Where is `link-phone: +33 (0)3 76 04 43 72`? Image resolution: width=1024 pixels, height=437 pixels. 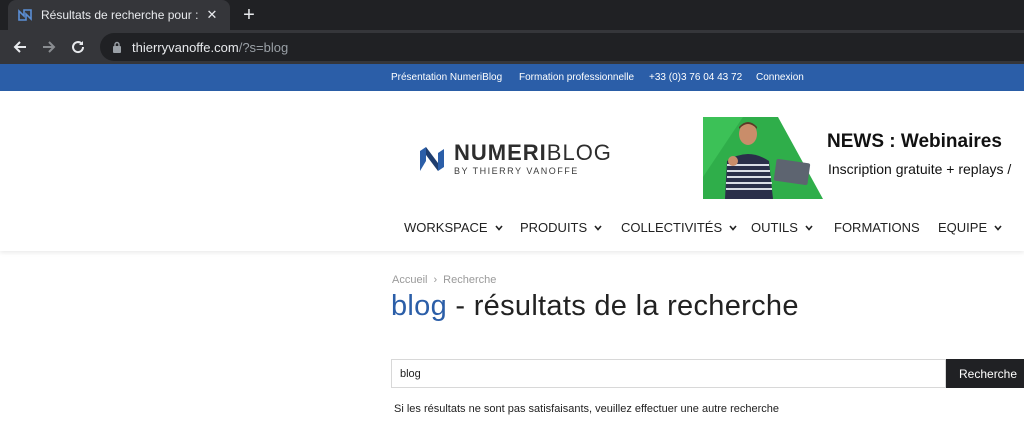
link-phone: +33 (0)3 76 04 43 72 is located at coordinates (695, 77).